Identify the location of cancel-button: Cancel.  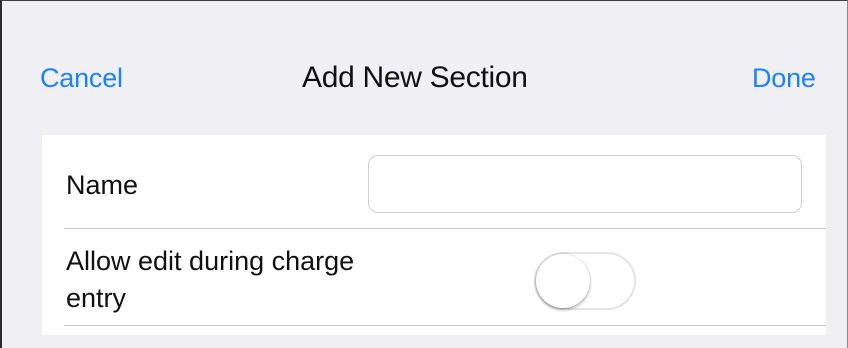
(81, 78).